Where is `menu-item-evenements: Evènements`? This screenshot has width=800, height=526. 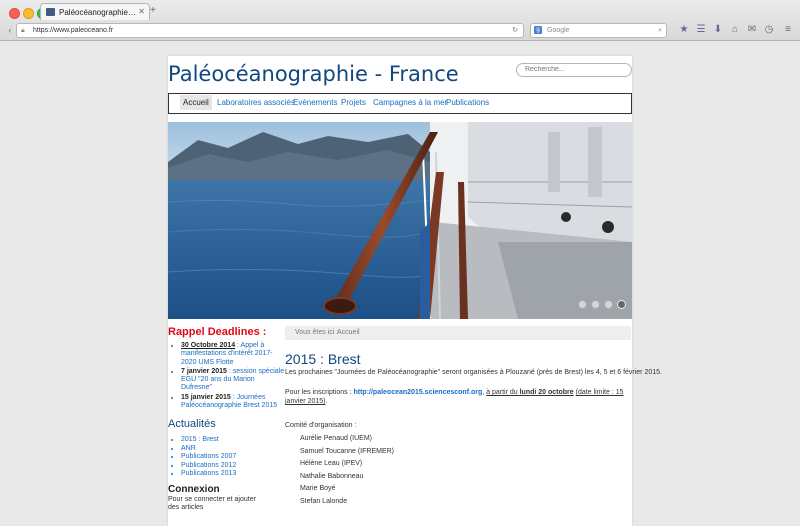
menu-item-evenements: Evènements is located at coordinates (315, 102).